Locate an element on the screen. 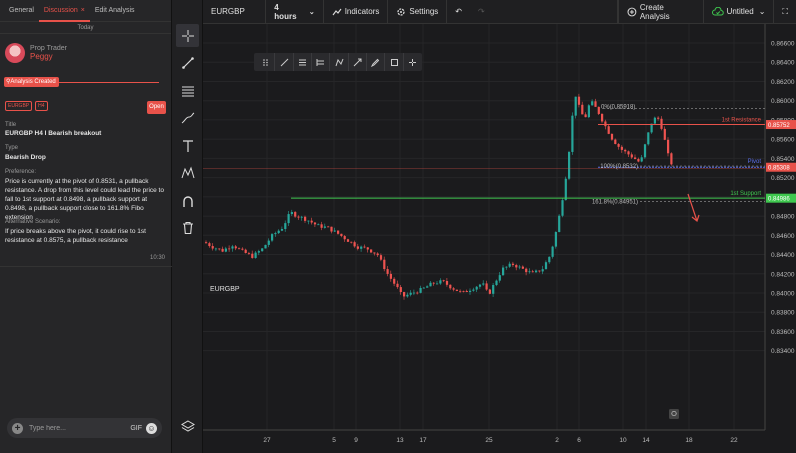  x-tick-label: 5 is located at coordinates (334, 440).